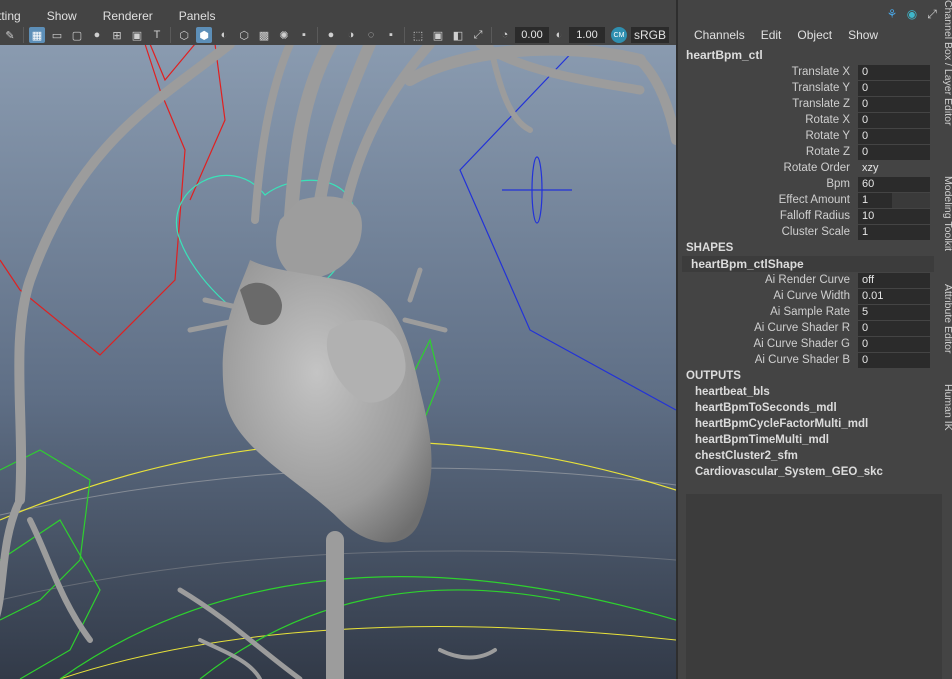 The height and width of the screenshot is (679, 952). What do you see at coordinates (814, 408) in the screenshot?
I see `output-node: heartBpmToSeconds_mdl` at bounding box center [814, 408].